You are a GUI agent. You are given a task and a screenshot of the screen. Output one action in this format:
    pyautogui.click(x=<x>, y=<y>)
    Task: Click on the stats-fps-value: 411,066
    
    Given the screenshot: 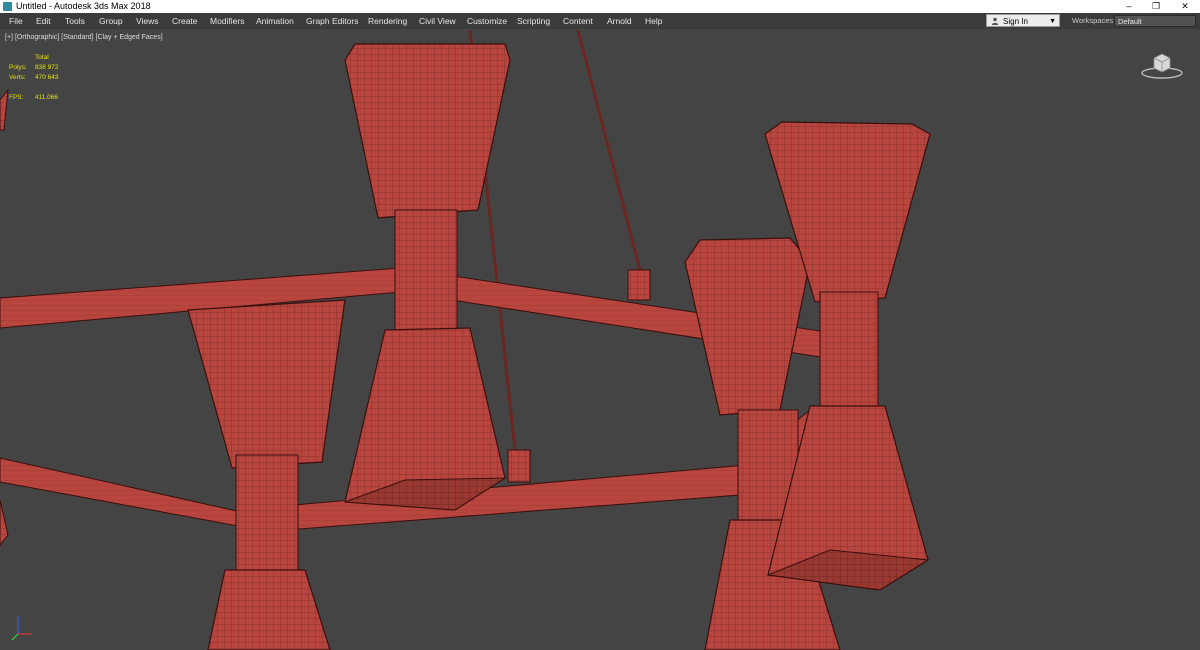 What is the action you would take?
    pyautogui.click(x=47, y=97)
    